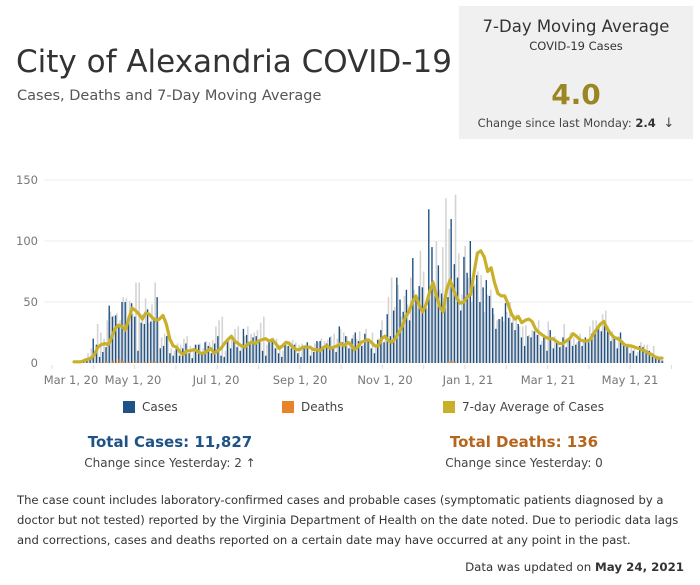  What do you see at coordinates (313, 407) in the screenshot?
I see `legend-item-deaths: Deaths` at bounding box center [313, 407].